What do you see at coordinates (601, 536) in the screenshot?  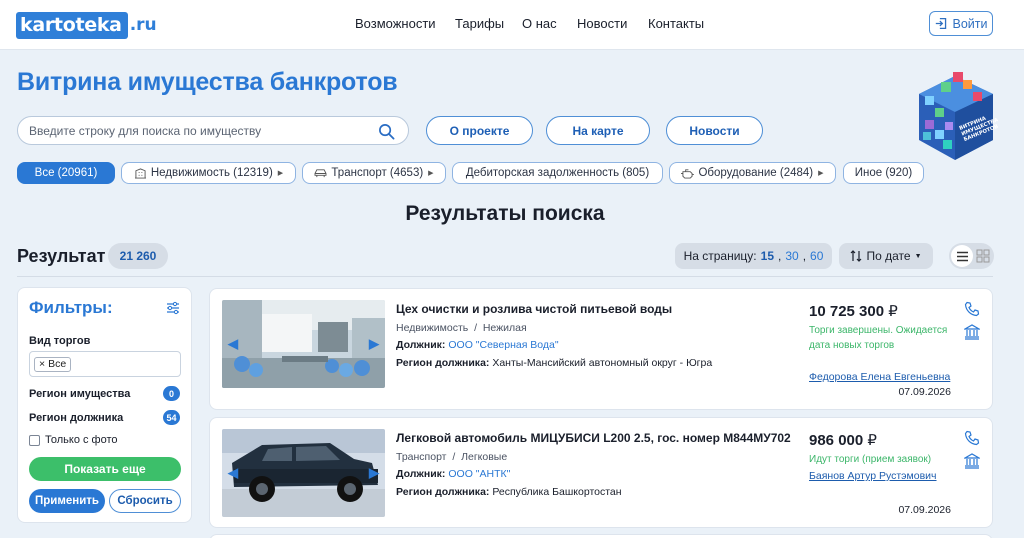 I see `lot-card` at bounding box center [601, 536].